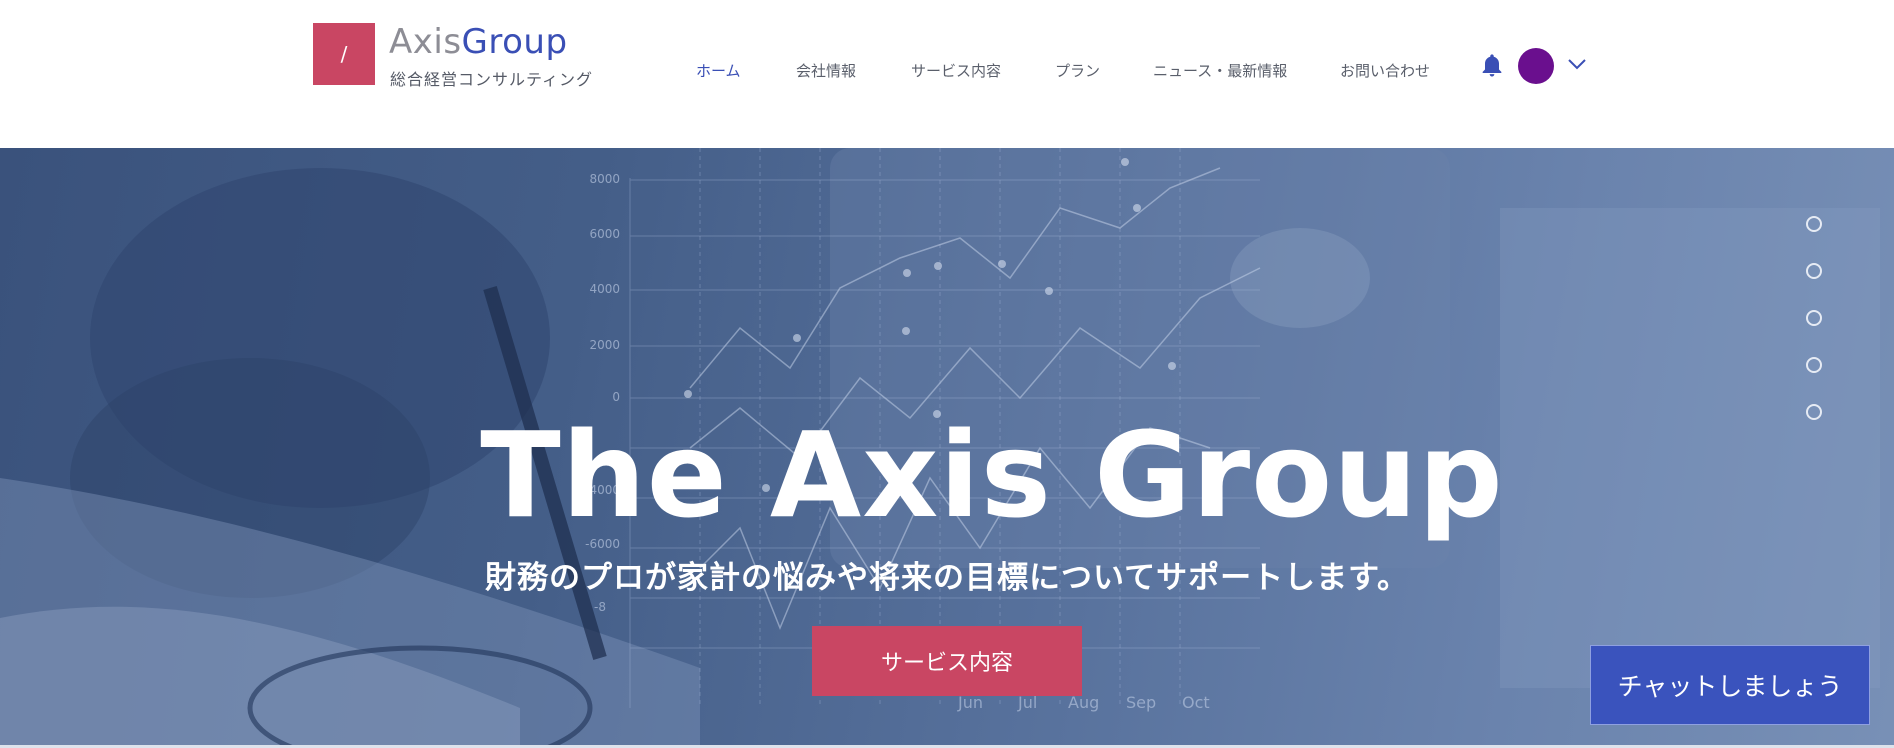  Describe the element at coordinates (1492, 66) in the screenshot. I see `bell-icon` at that location.